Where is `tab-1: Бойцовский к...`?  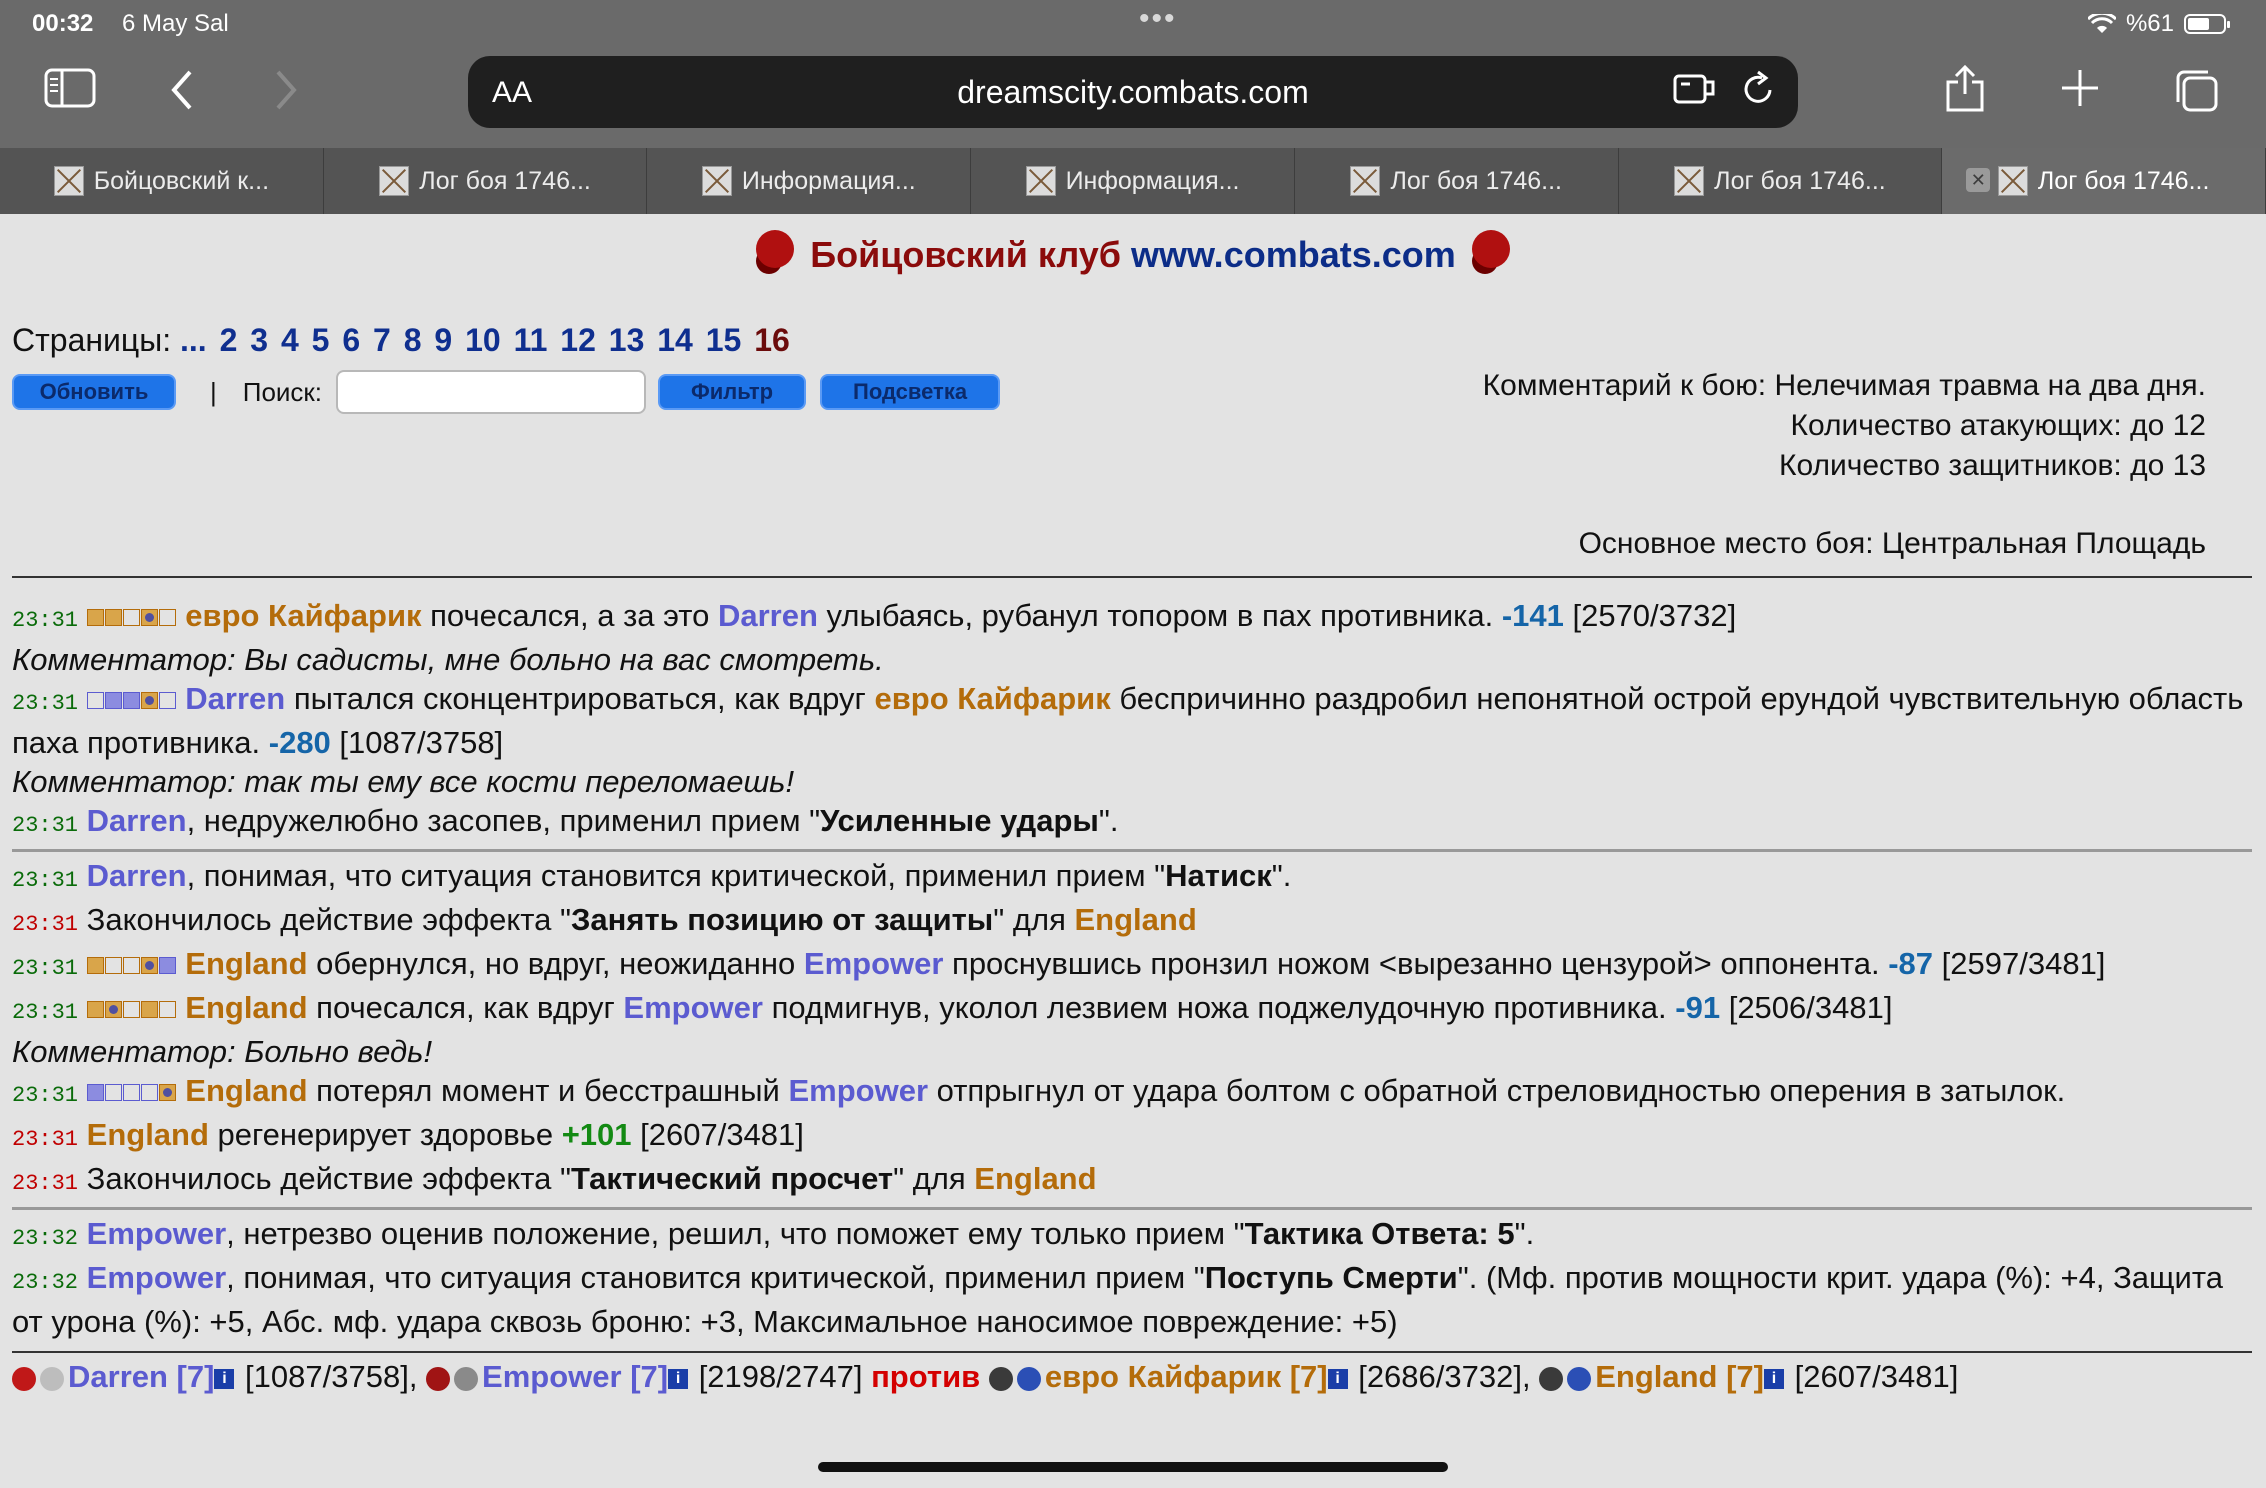
tab-1: Бойцовский к... is located at coordinates (162, 181).